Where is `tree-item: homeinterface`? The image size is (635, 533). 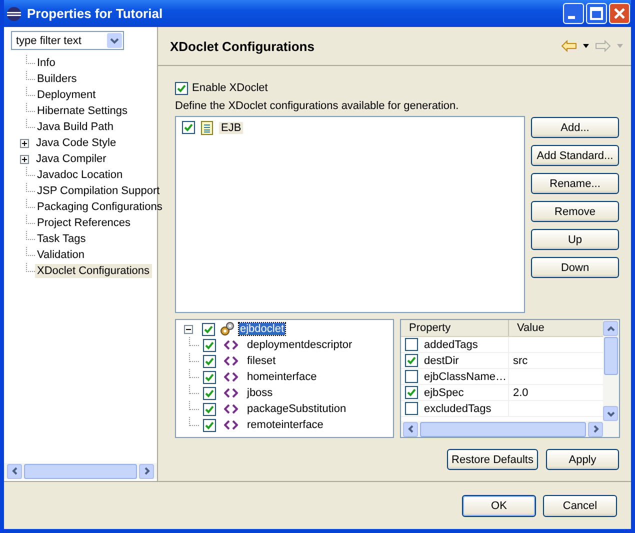 tree-item: homeinterface is located at coordinates (282, 377).